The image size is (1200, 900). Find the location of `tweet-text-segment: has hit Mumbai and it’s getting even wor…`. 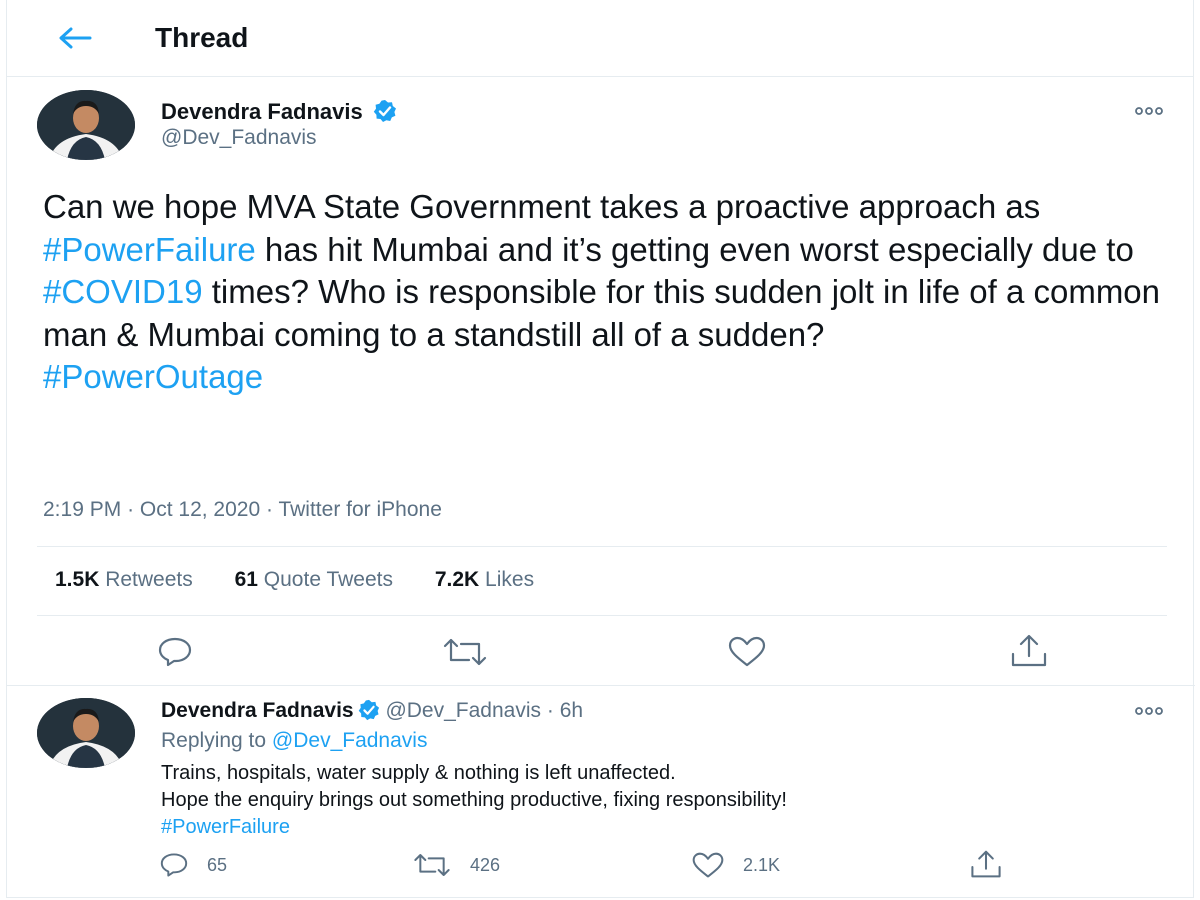

tweet-text-segment: has hit Mumbai and it’s getting even wor… is located at coordinates (694, 249).